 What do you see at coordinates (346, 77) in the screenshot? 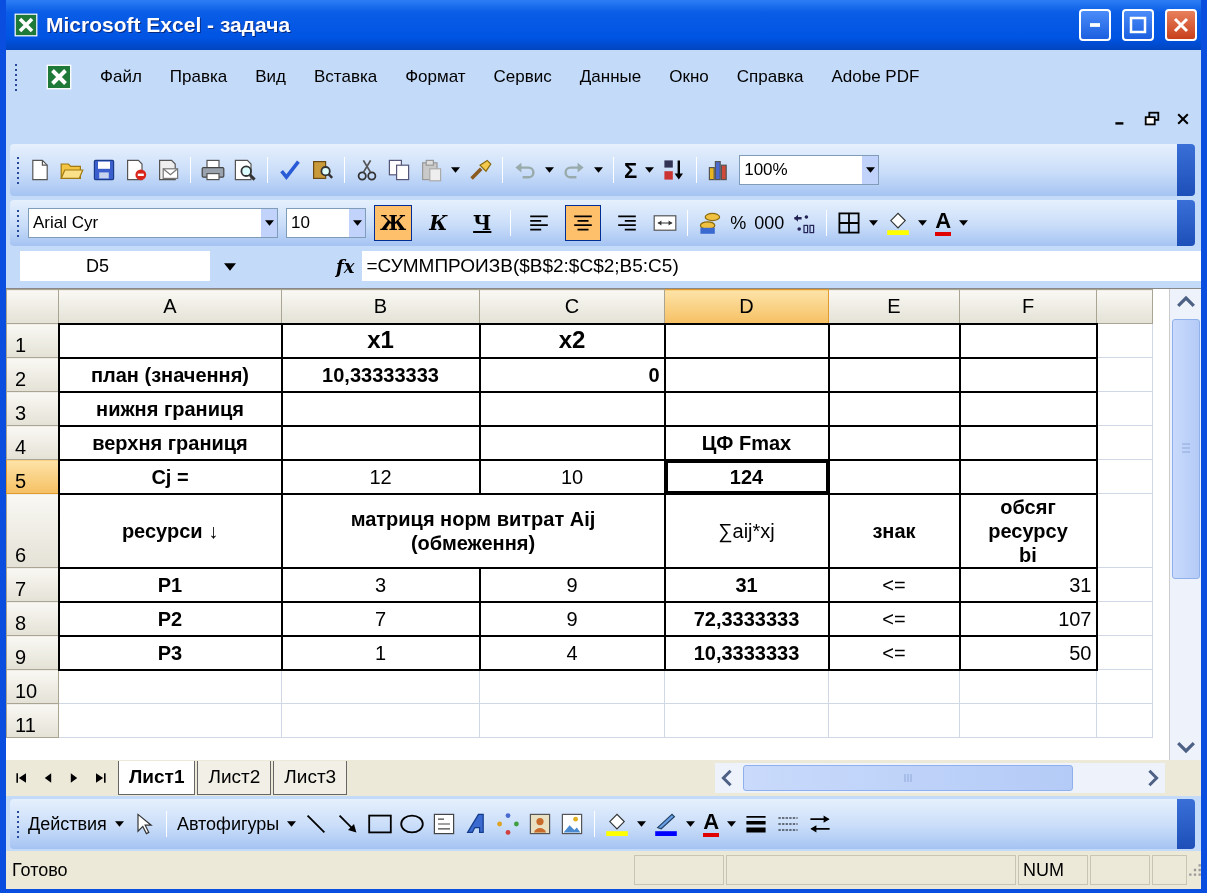
I see `menu-item: Вставка` at bounding box center [346, 77].